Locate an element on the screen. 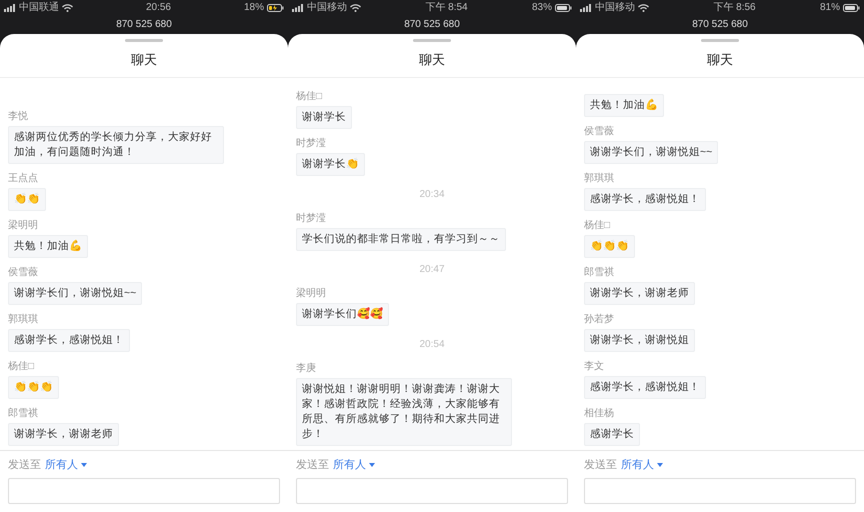  sender-name: 李文 is located at coordinates (594, 366).